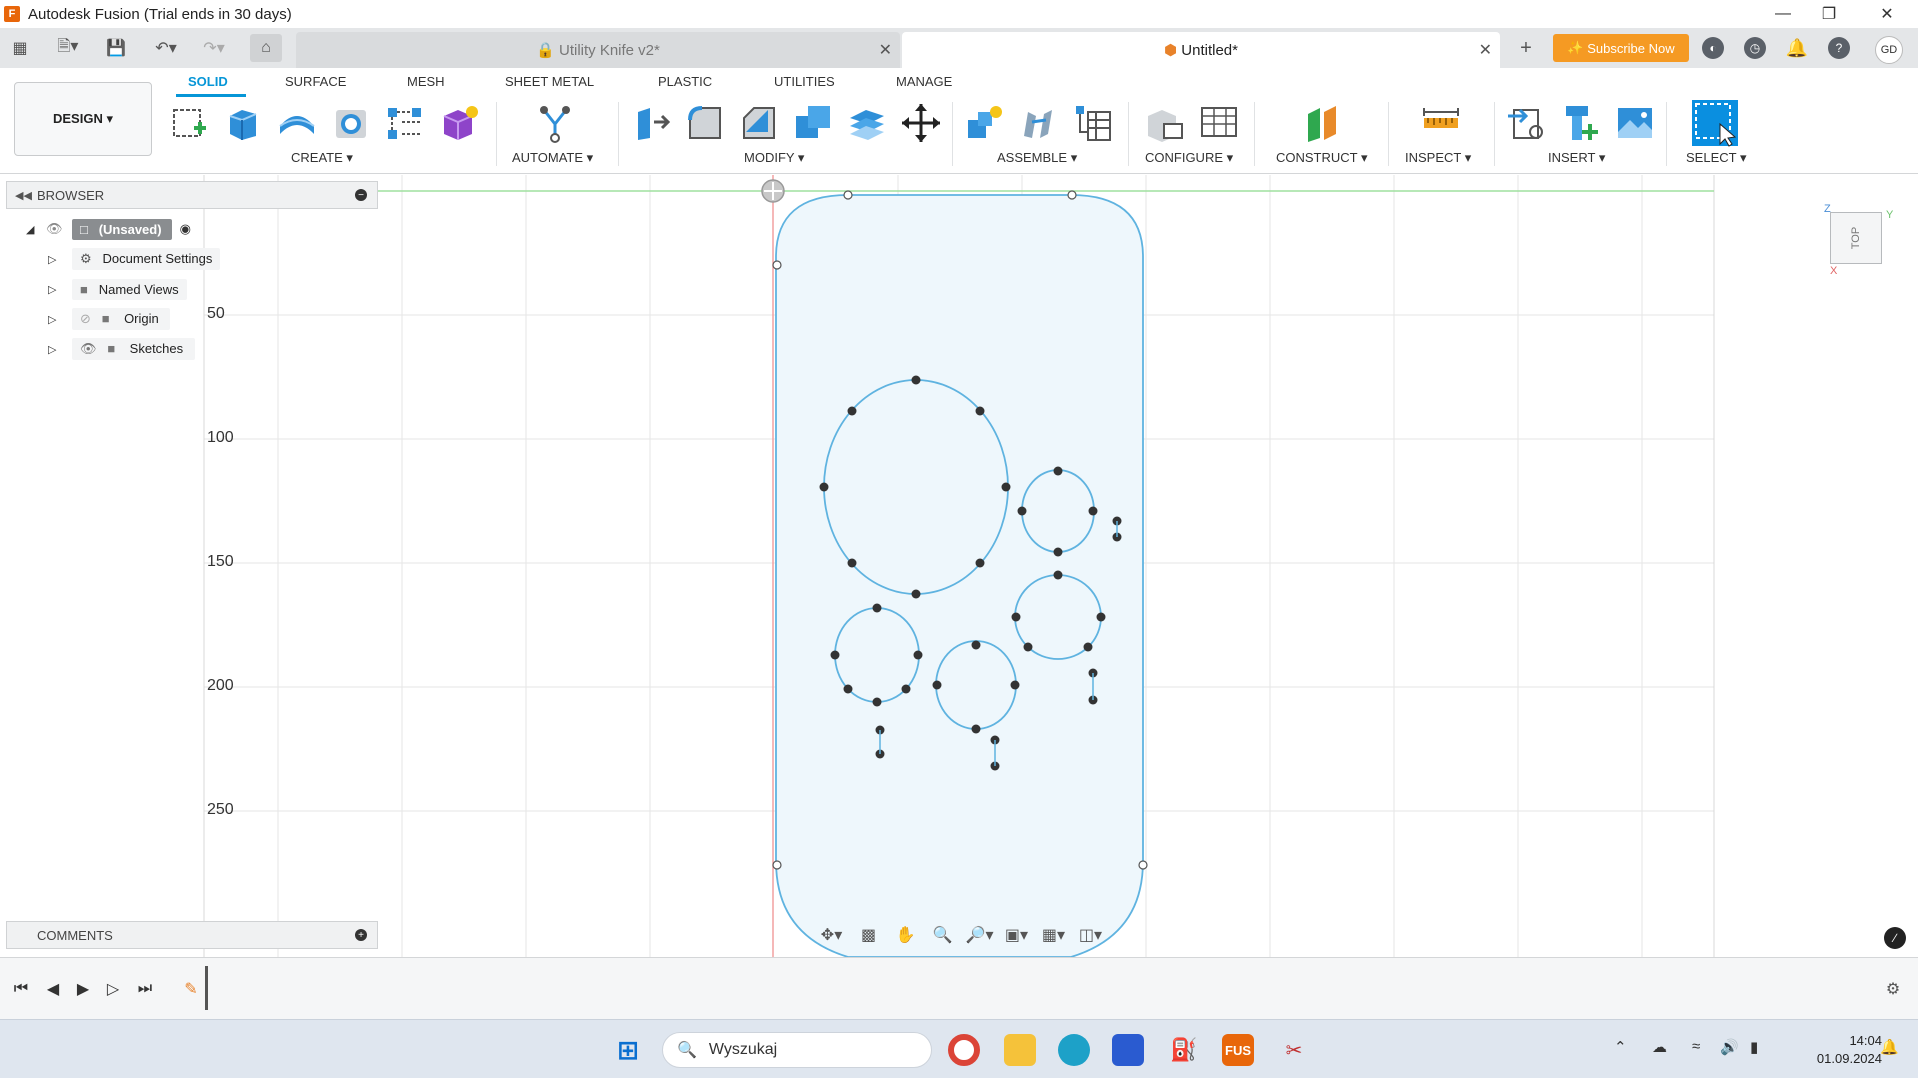 The height and width of the screenshot is (1078, 1918). I want to click on tab-utility-knife: 🔒 Utility Knife v2* ✕, so click(598, 50).